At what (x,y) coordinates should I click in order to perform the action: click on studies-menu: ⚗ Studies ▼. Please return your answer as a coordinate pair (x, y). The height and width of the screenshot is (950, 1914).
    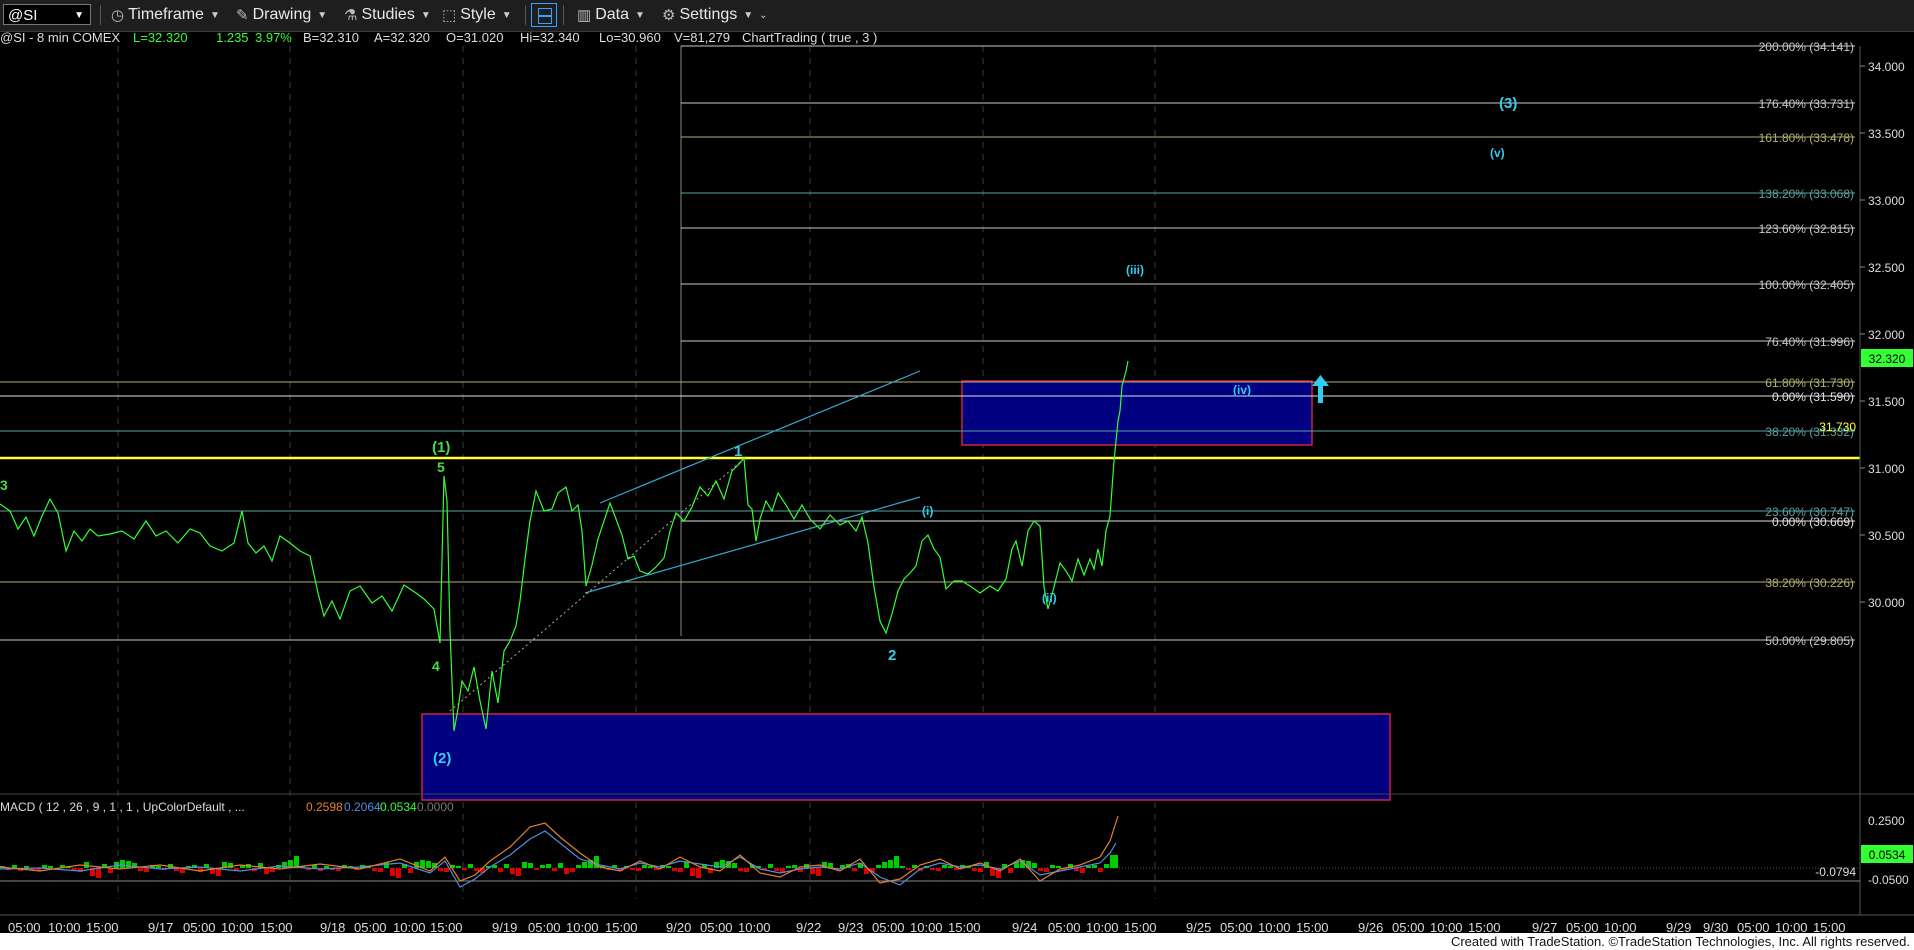
    Looking at the image, I should click on (387, 15).